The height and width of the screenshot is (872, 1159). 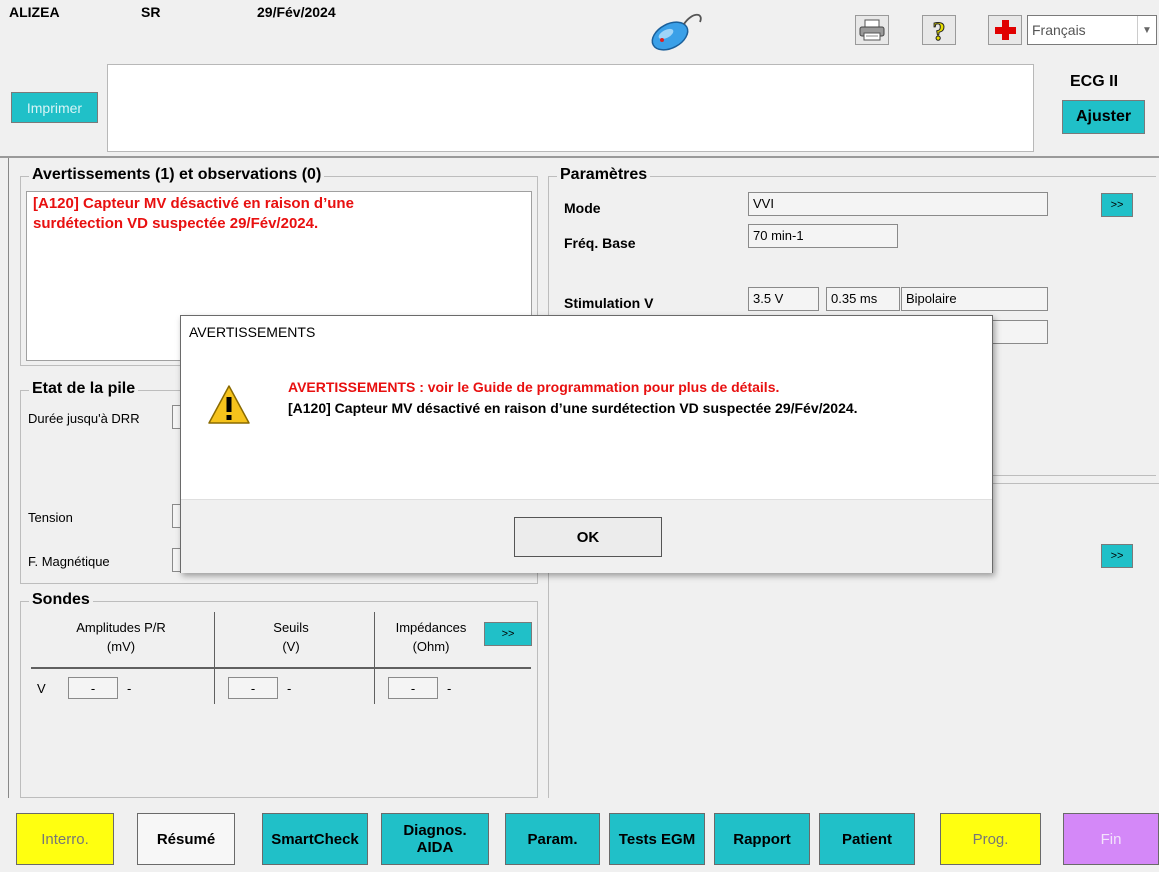 What do you see at coordinates (431, 646) in the screenshot?
I see `impedances-header-unit: (Ohm)` at bounding box center [431, 646].